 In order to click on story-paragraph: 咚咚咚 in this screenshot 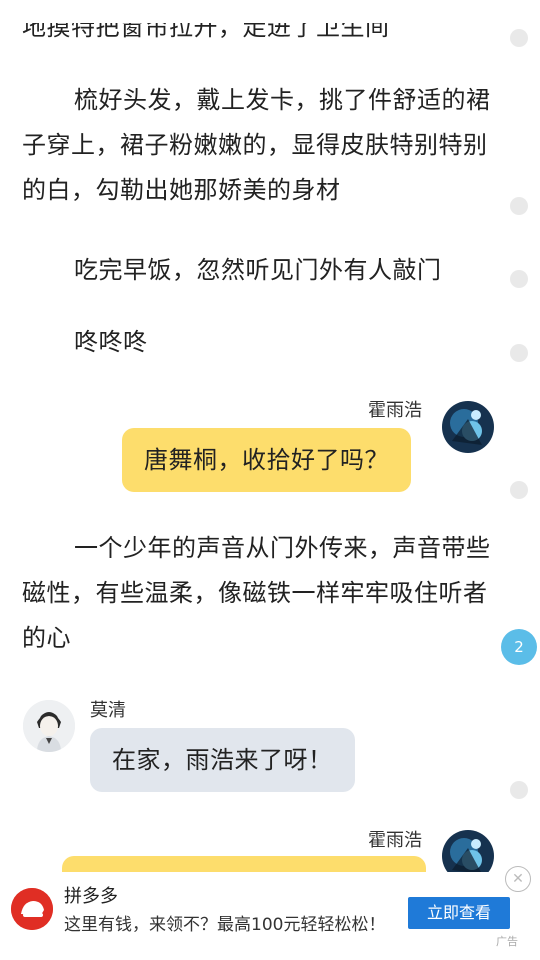, I will do `click(111, 342)`.